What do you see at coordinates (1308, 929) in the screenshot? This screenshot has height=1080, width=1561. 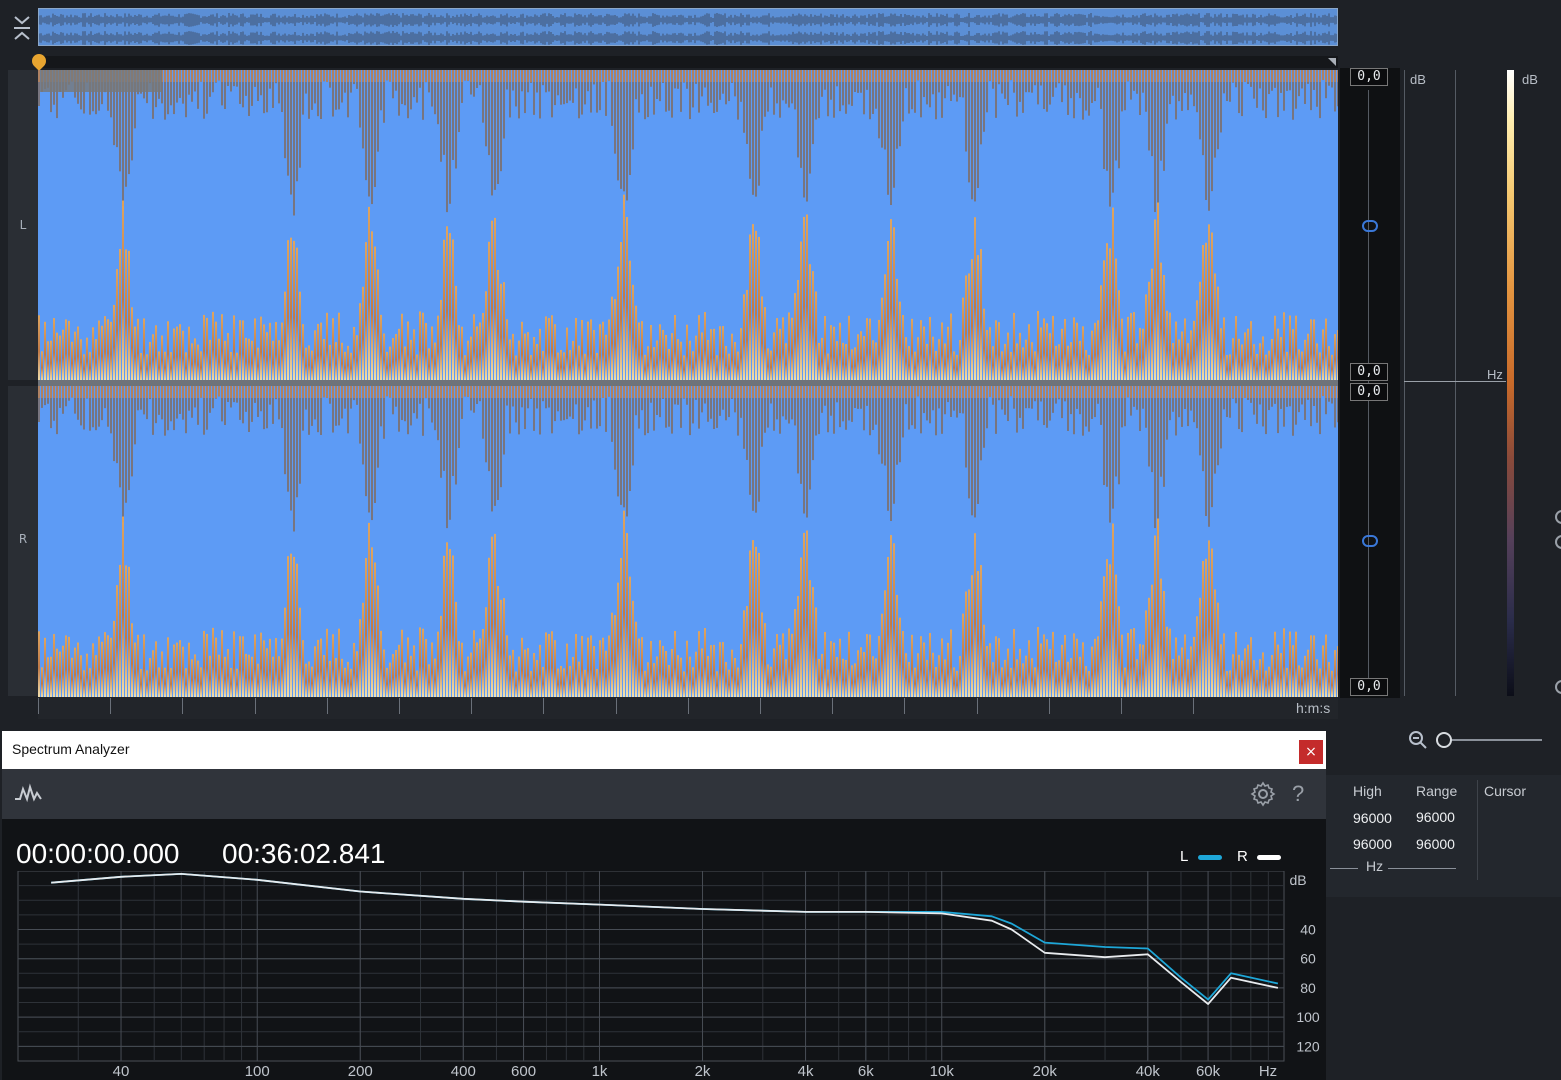 I see `y-tick-label: 40` at bounding box center [1308, 929].